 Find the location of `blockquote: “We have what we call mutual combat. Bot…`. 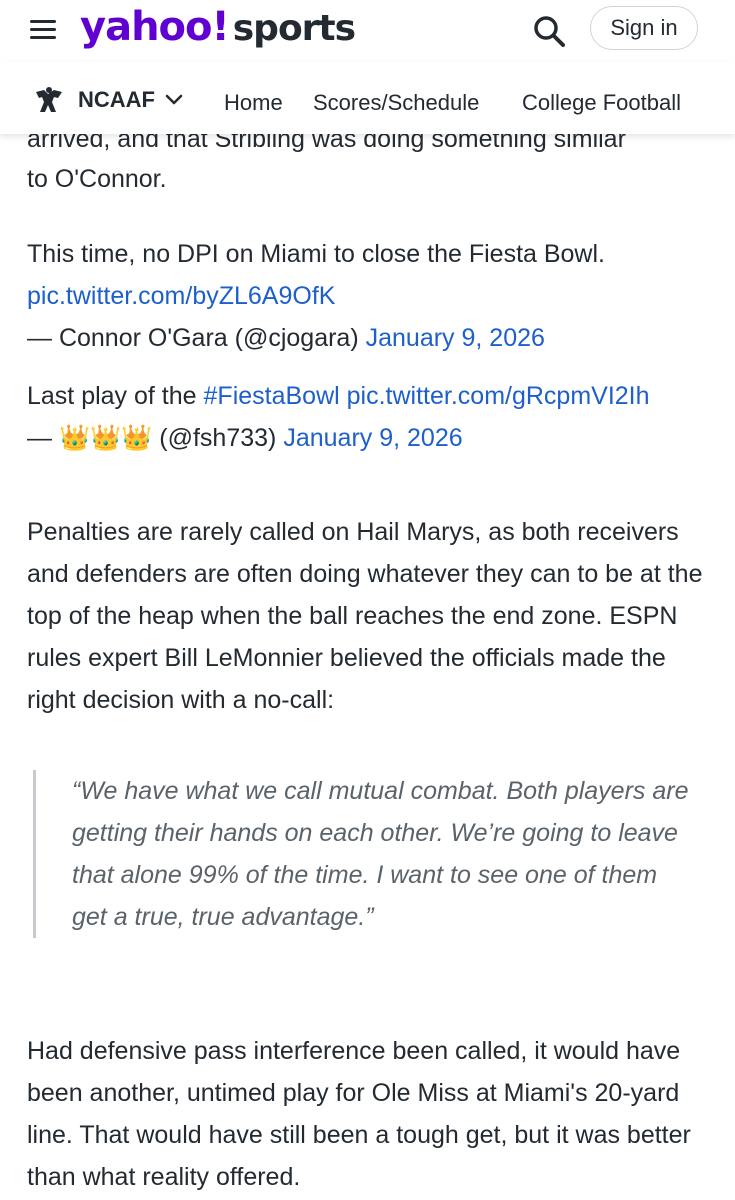

blockquote: “We have what we call mutual combat. Bot… is located at coordinates (362, 854).